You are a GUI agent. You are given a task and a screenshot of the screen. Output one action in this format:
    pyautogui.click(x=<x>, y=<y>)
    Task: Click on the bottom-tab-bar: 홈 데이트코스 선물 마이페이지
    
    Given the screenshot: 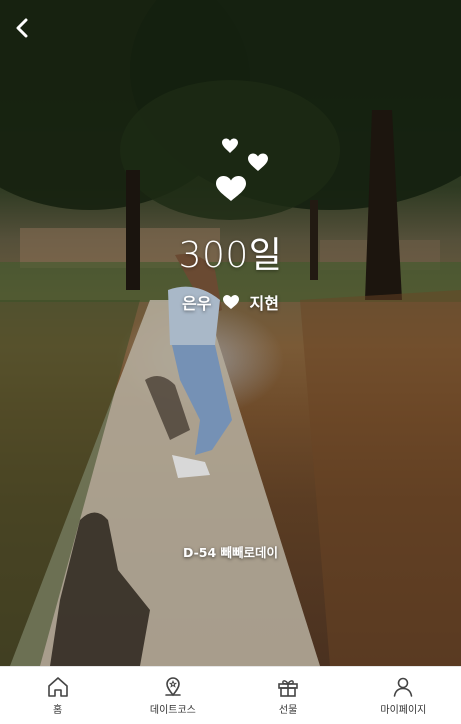 What is the action you would take?
    pyautogui.click(x=230, y=695)
    